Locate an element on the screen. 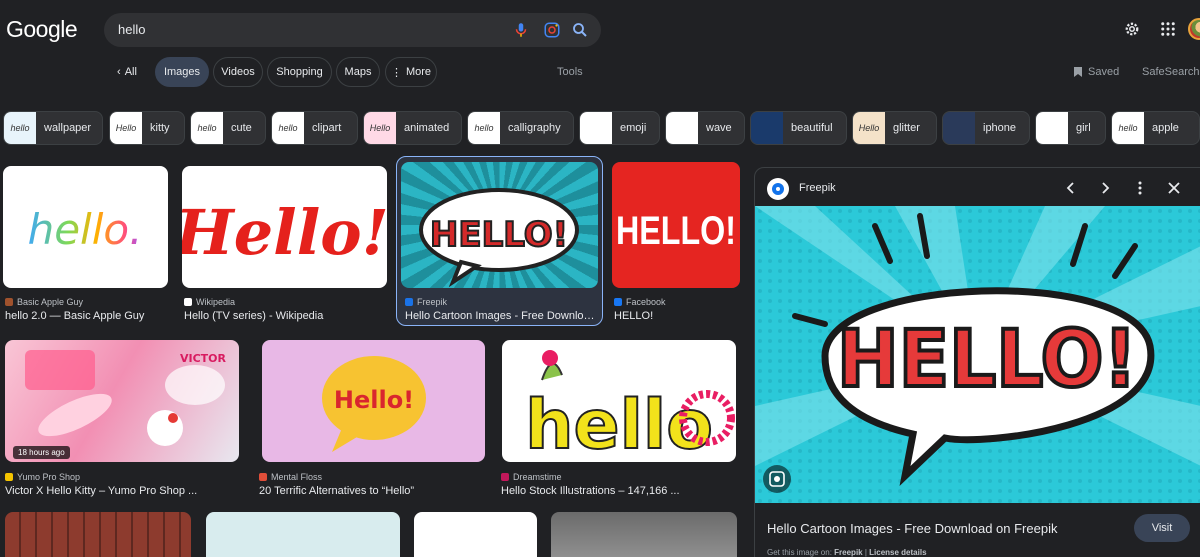  related-chip-animated: Hello animated is located at coordinates (412, 128).